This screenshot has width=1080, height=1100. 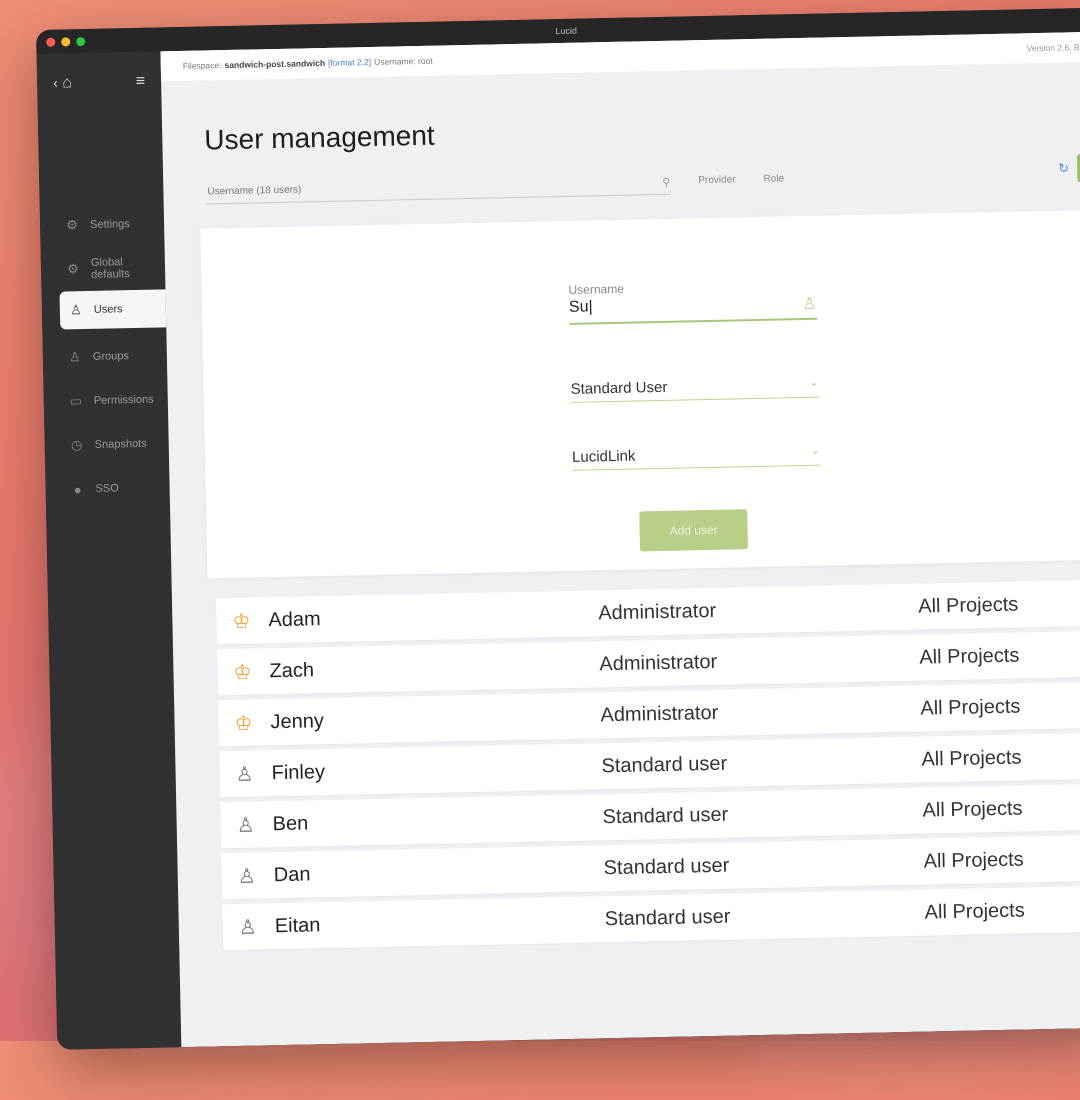 What do you see at coordinates (141, 82) in the screenshot?
I see `hamburger-menu-icon: ≡` at bounding box center [141, 82].